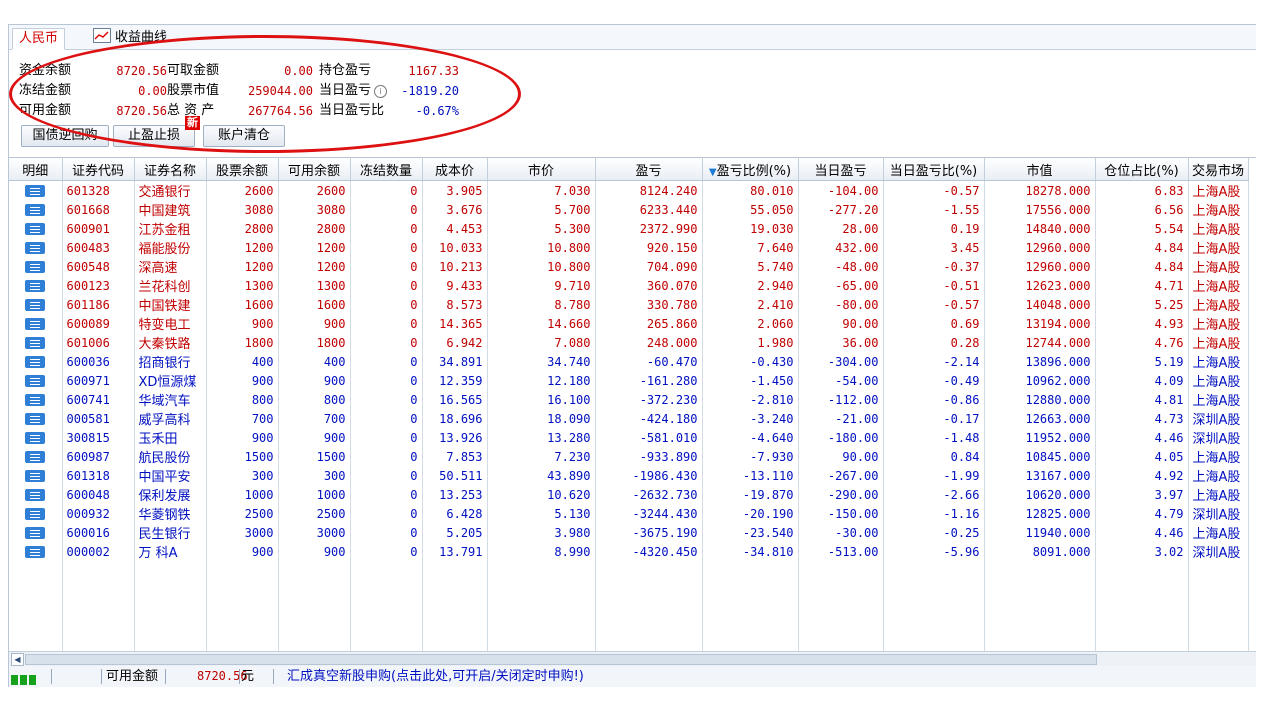 This screenshot has width=1280, height=720. What do you see at coordinates (314, 169) in the screenshot?
I see `column-header: 可用余额` at bounding box center [314, 169].